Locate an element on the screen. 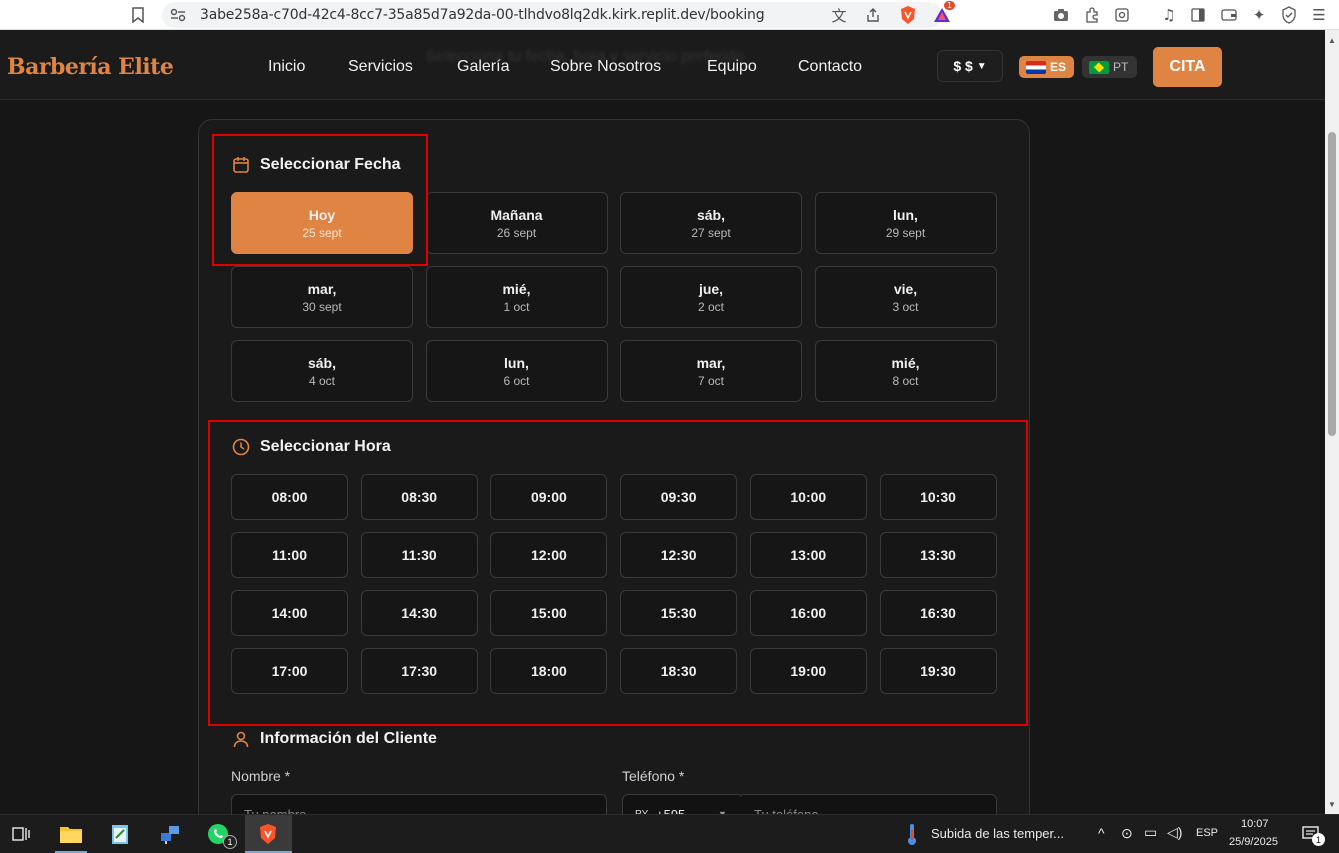 Image resolution: width=1339 pixels, height=853 pixels. date-option: mar, 30 sept is located at coordinates (322, 297).